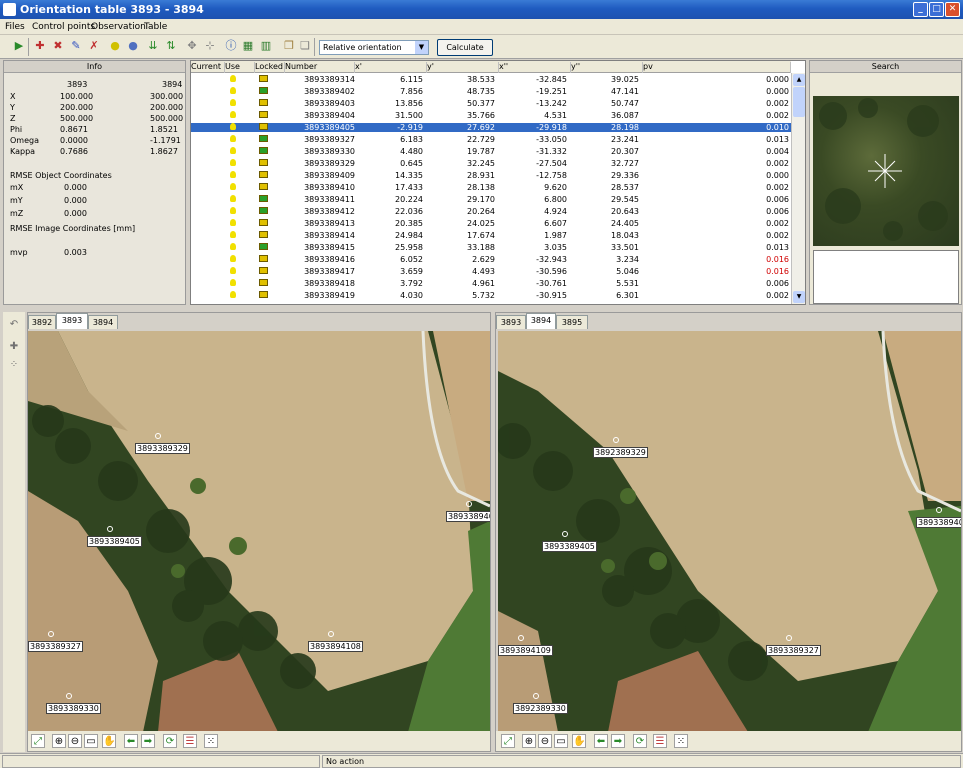 Image resolution: width=963 pixels, height=768 pixels. I want to click on mode-select: Relative orientation ▼, so click(374, 47).